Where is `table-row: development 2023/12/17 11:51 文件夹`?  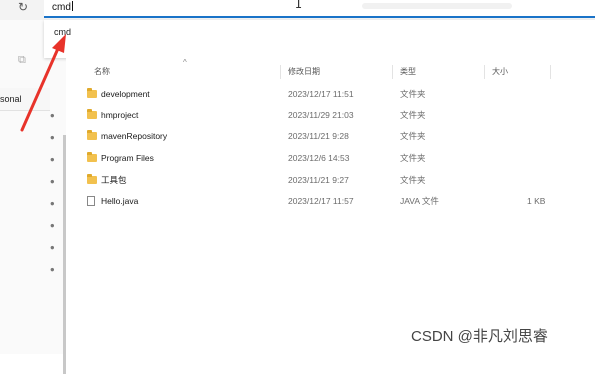
table-row: development 2023/12/17 11:51 文件夹 is located at coordinates (330, 94).